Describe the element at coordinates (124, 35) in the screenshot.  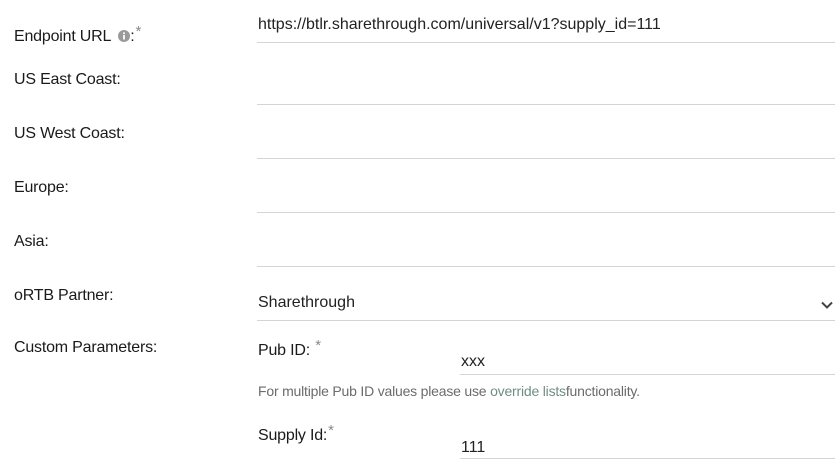
I see `info-icon` at that location.